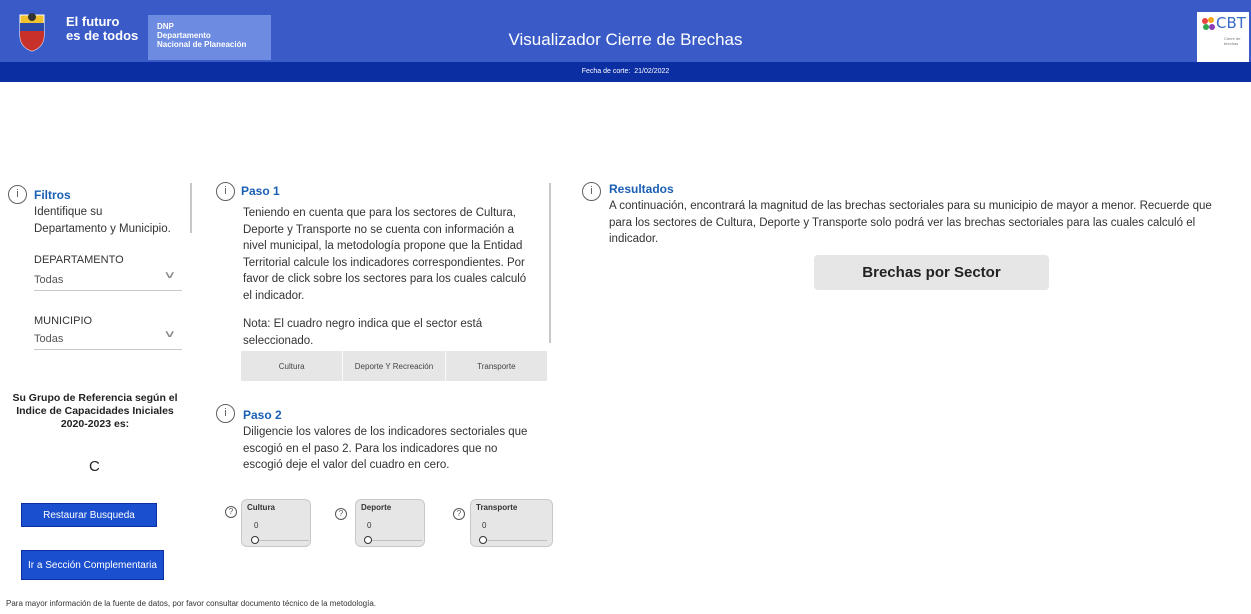  I want to click on resultados-title: Resultados, so click(641, 189).